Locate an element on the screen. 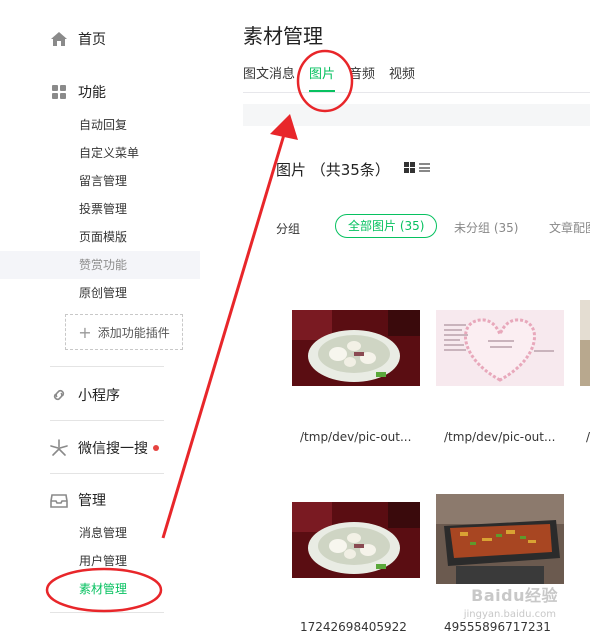 This screenshot has width=590, height=634. tab-images: 图片 is located at coordinates (322, 79).